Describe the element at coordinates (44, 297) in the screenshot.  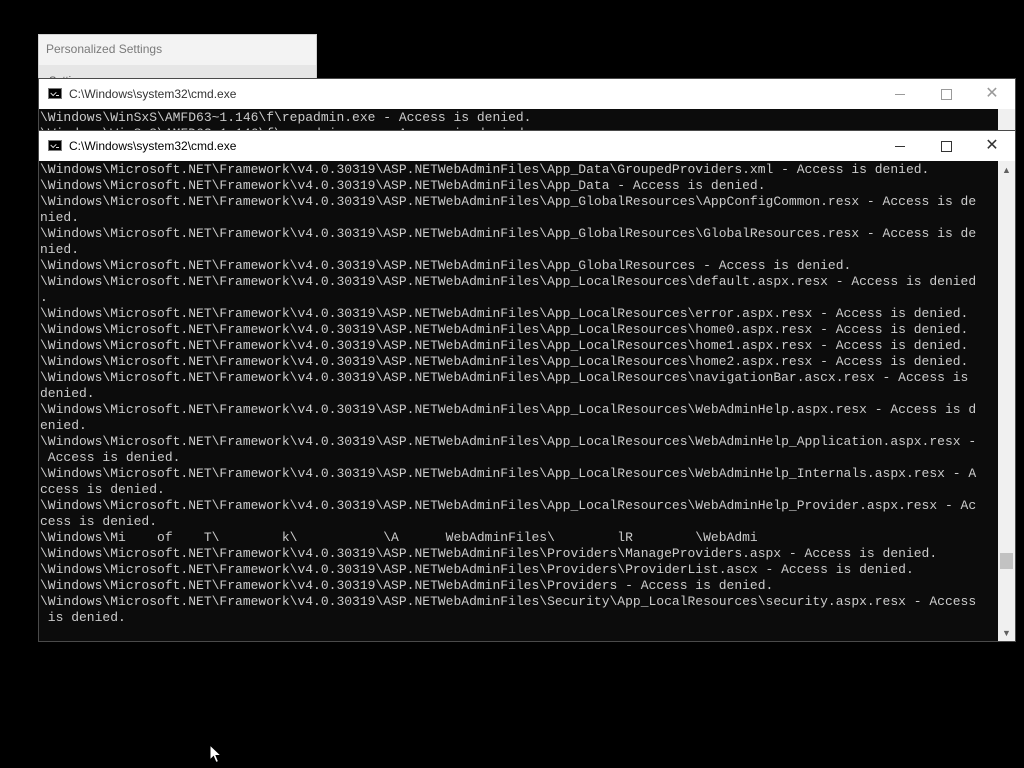
I see `cmd-front-console-line: .` at that location.